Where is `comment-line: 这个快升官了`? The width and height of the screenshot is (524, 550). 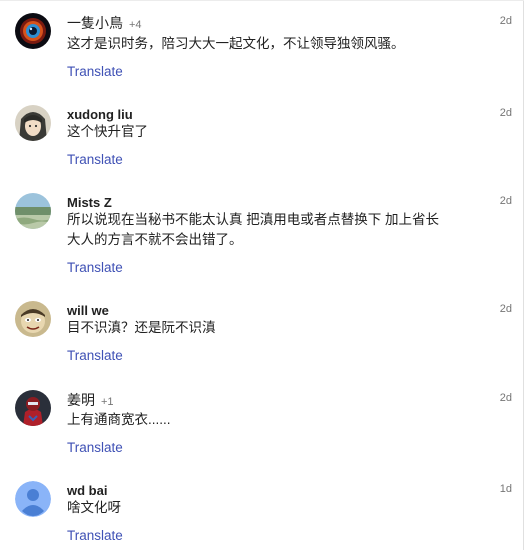 comment-line: 这个快升官了 is located at coordinates (107, 131).